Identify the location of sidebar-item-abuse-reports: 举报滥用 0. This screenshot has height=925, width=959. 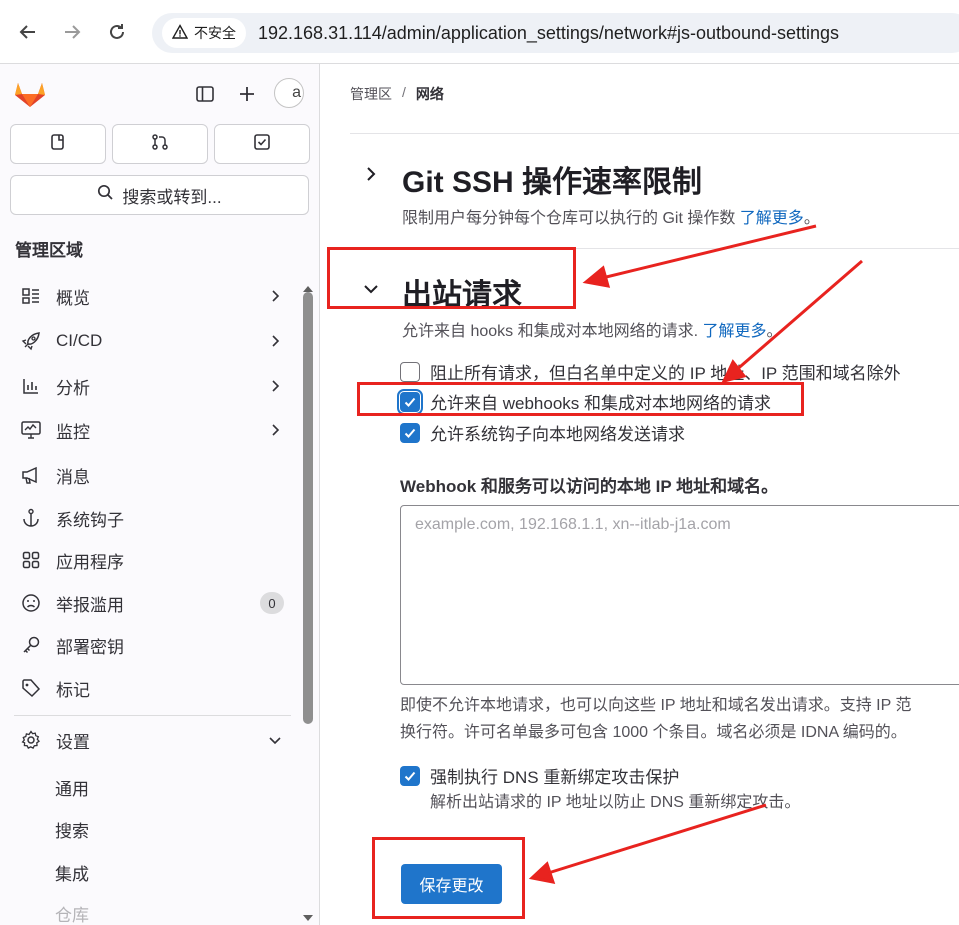
(151, 603).